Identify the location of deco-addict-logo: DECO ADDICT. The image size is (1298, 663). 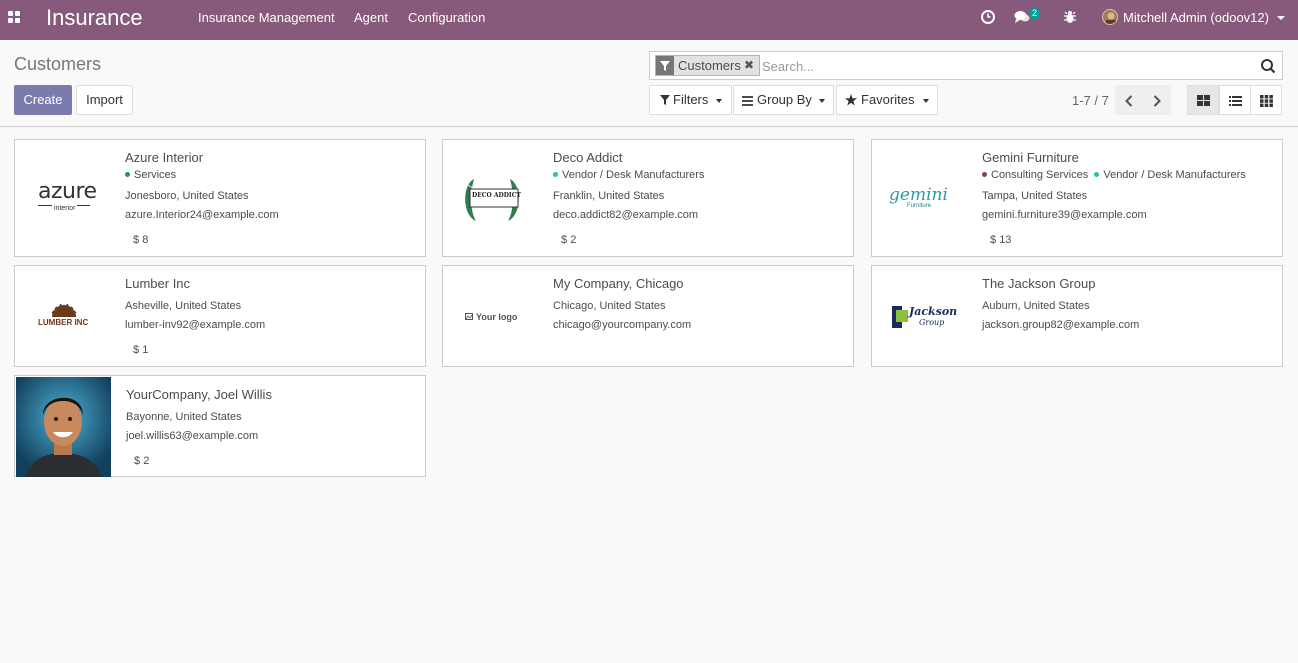
(491, 191).